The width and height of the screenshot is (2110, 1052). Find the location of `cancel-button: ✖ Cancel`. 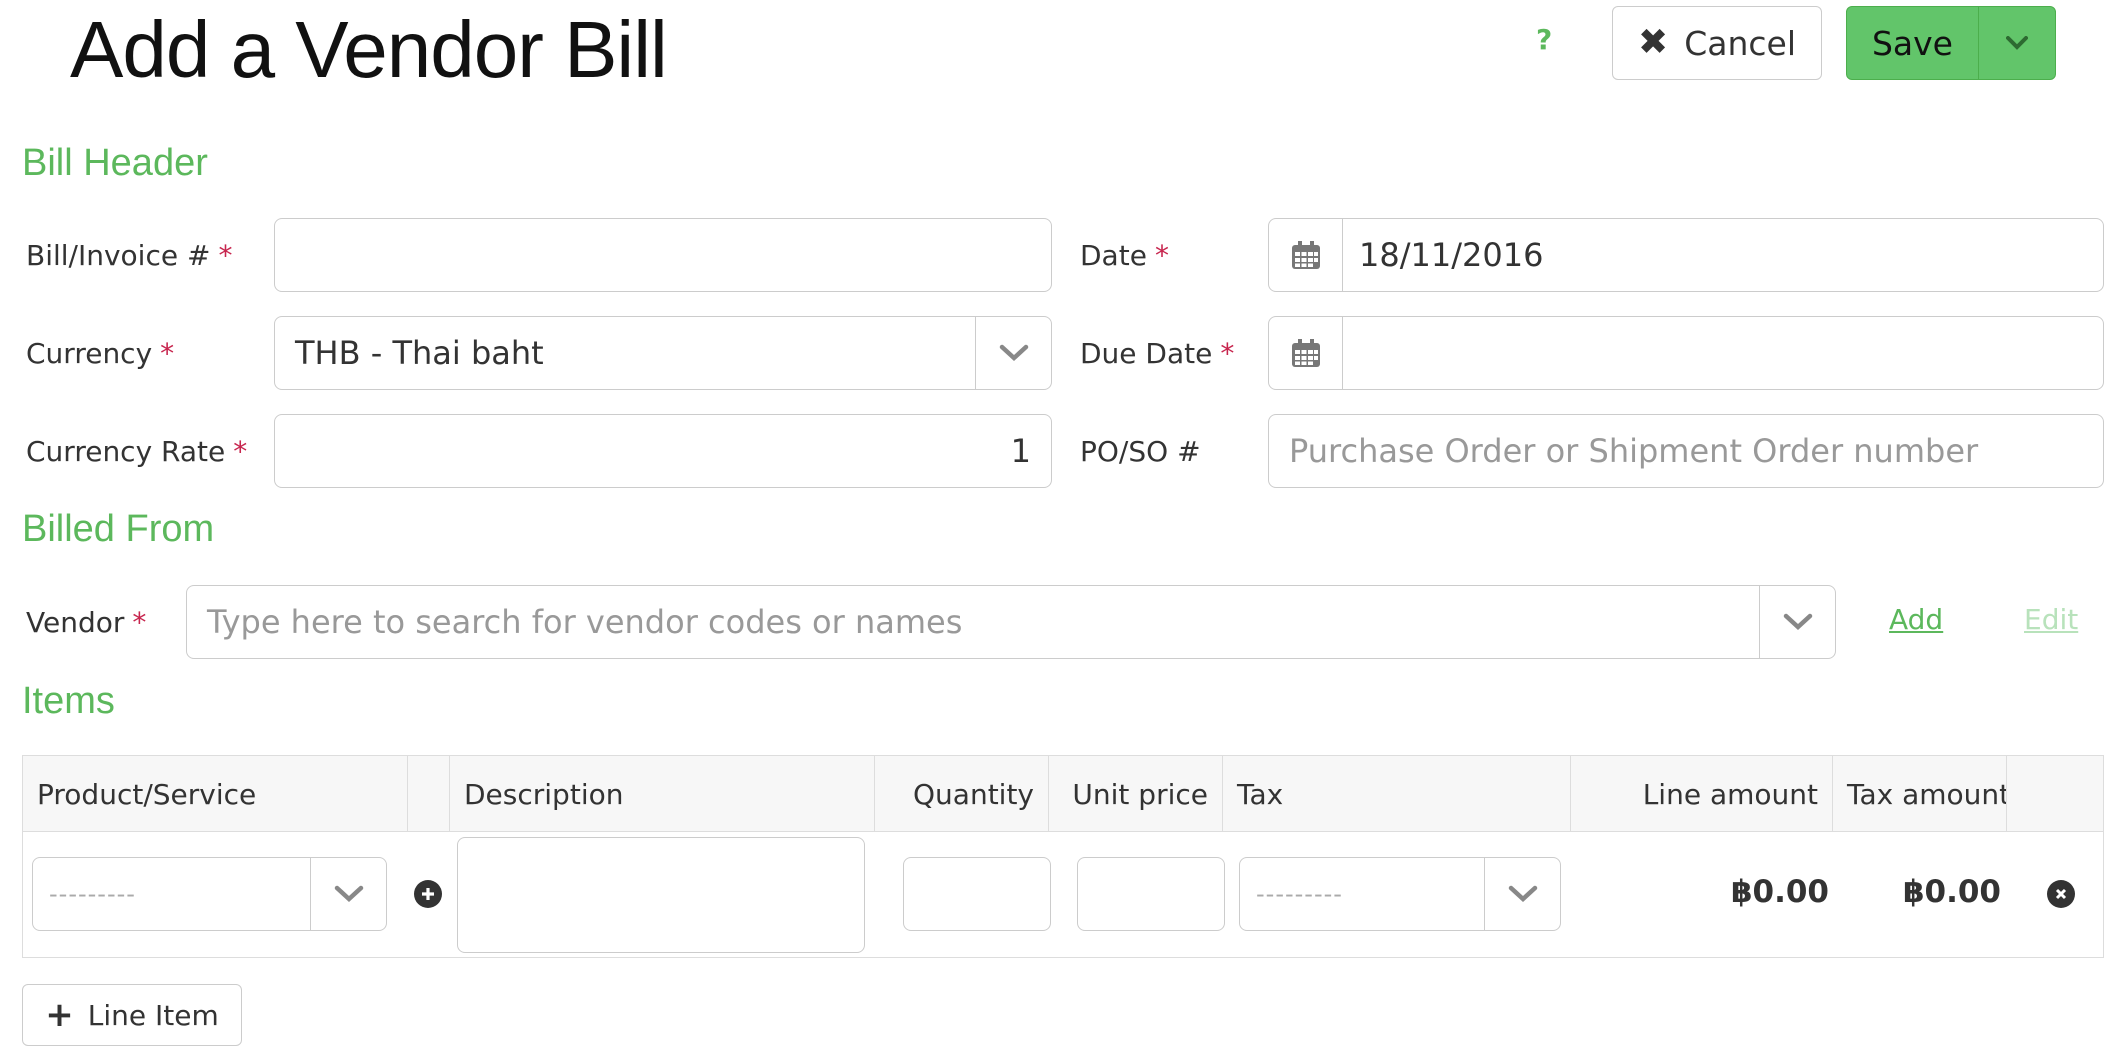

cancel-button: ✖ Cancel is located at coordinates (1717, 43).